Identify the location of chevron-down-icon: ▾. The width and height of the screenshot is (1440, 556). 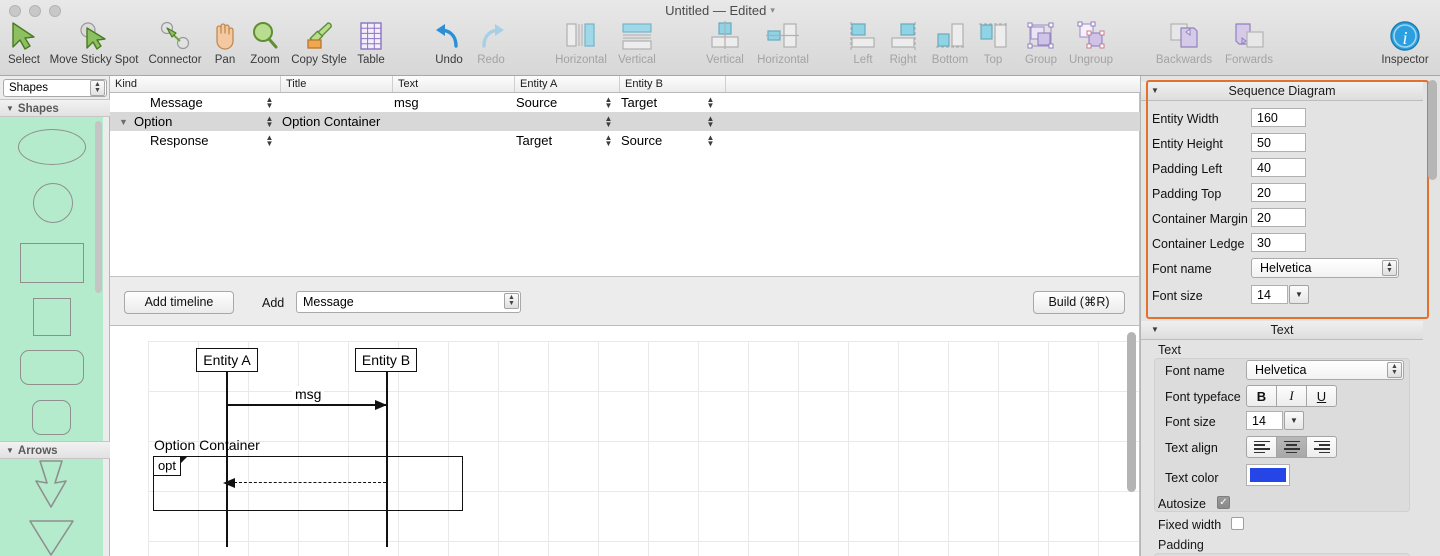
(772, 10).